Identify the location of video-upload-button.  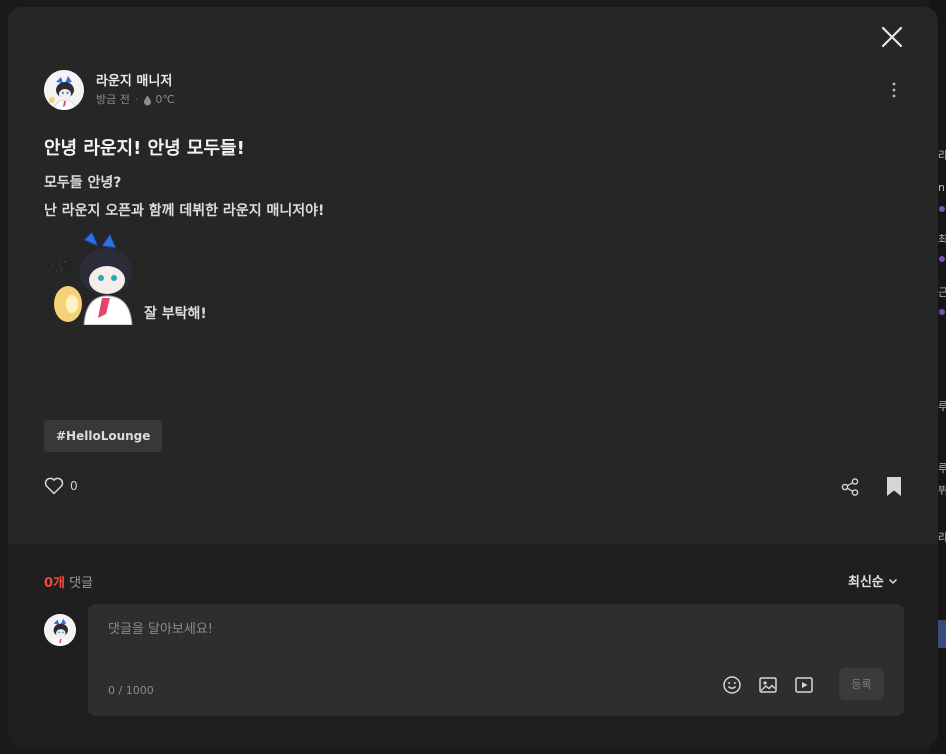
(804, 685).